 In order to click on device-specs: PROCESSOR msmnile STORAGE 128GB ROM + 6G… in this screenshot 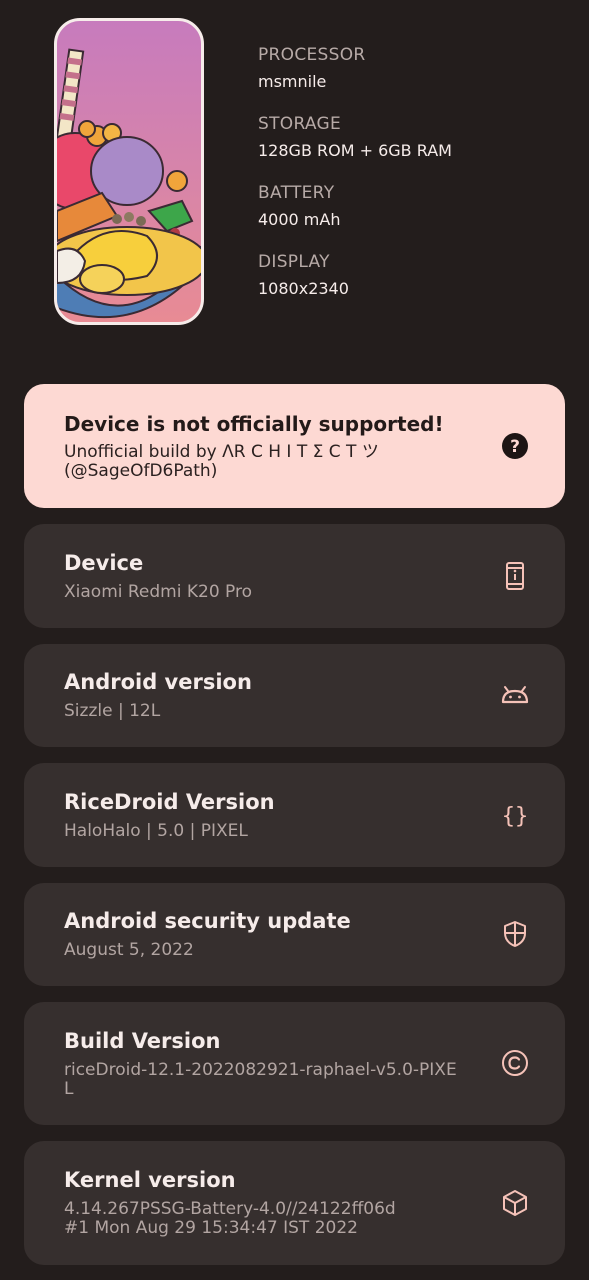, I will do `click(408, 182)`.